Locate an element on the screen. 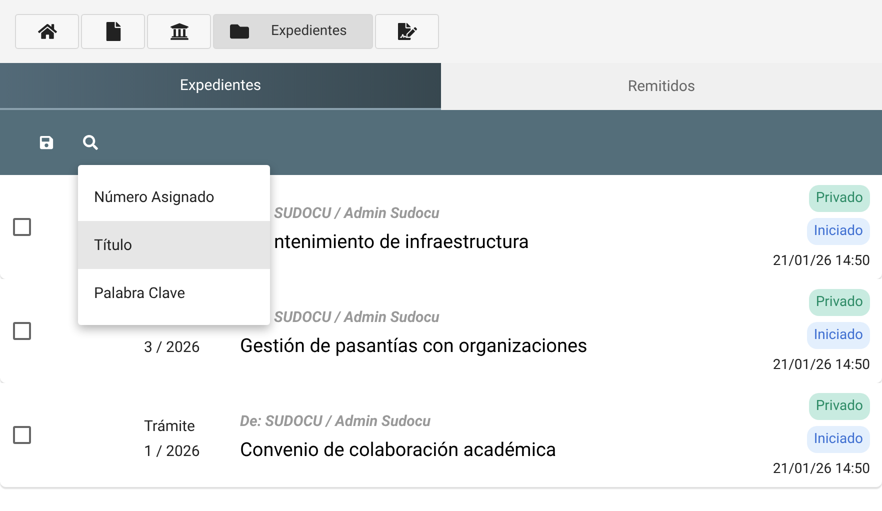 This screenshot has width=882, height=511. record-title: Gestión de pasantías con organizaciones is located at coordinates (414, 346).